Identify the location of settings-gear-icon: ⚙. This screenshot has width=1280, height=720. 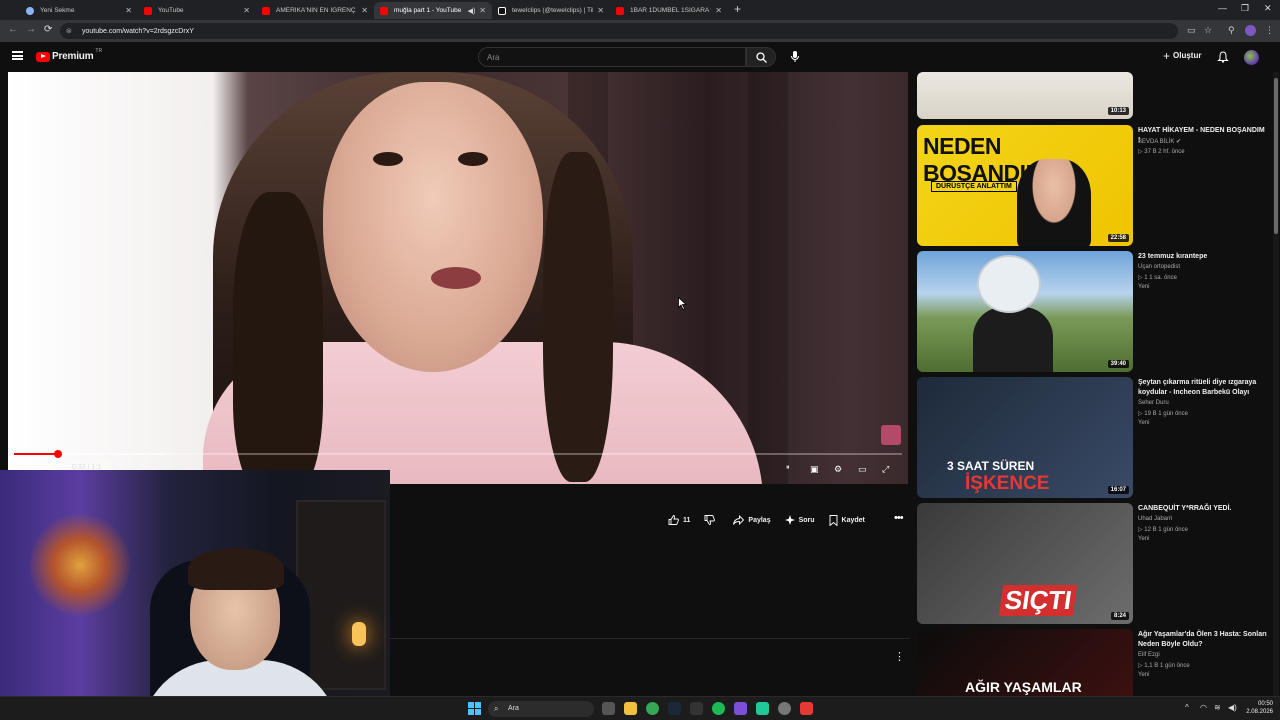
(838, 469).